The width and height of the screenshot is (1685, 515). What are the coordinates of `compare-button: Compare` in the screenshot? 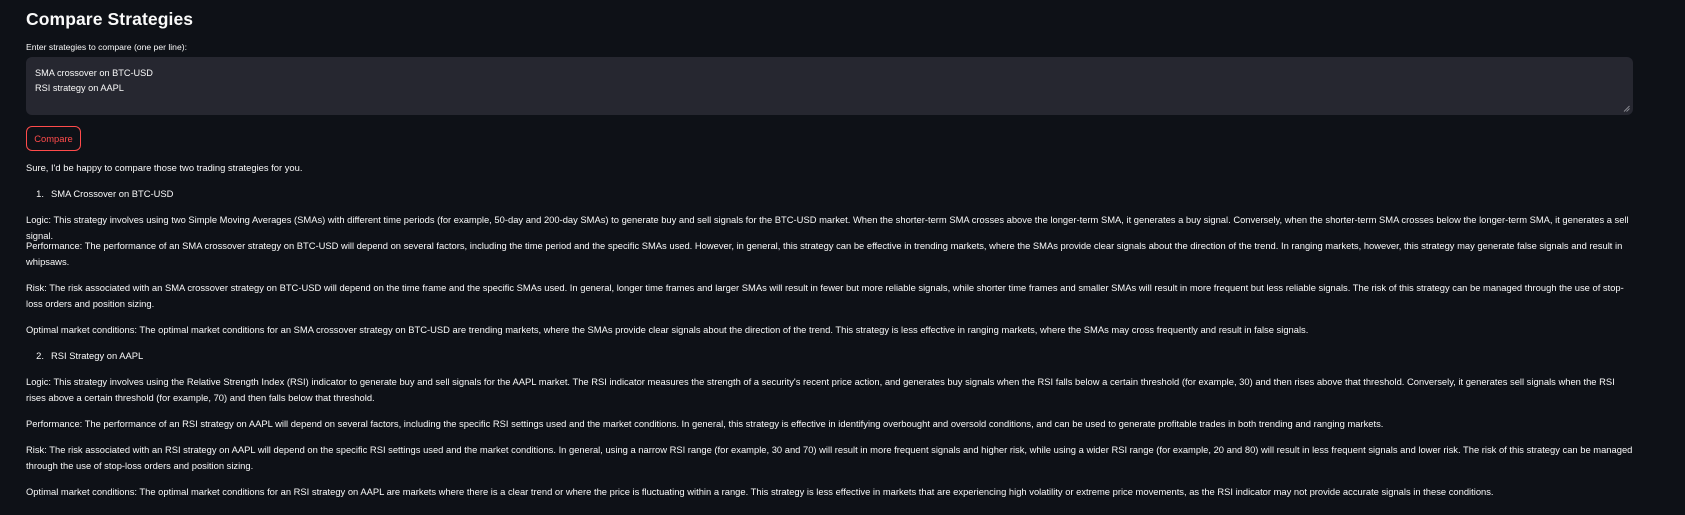 It's located at (53, 138).